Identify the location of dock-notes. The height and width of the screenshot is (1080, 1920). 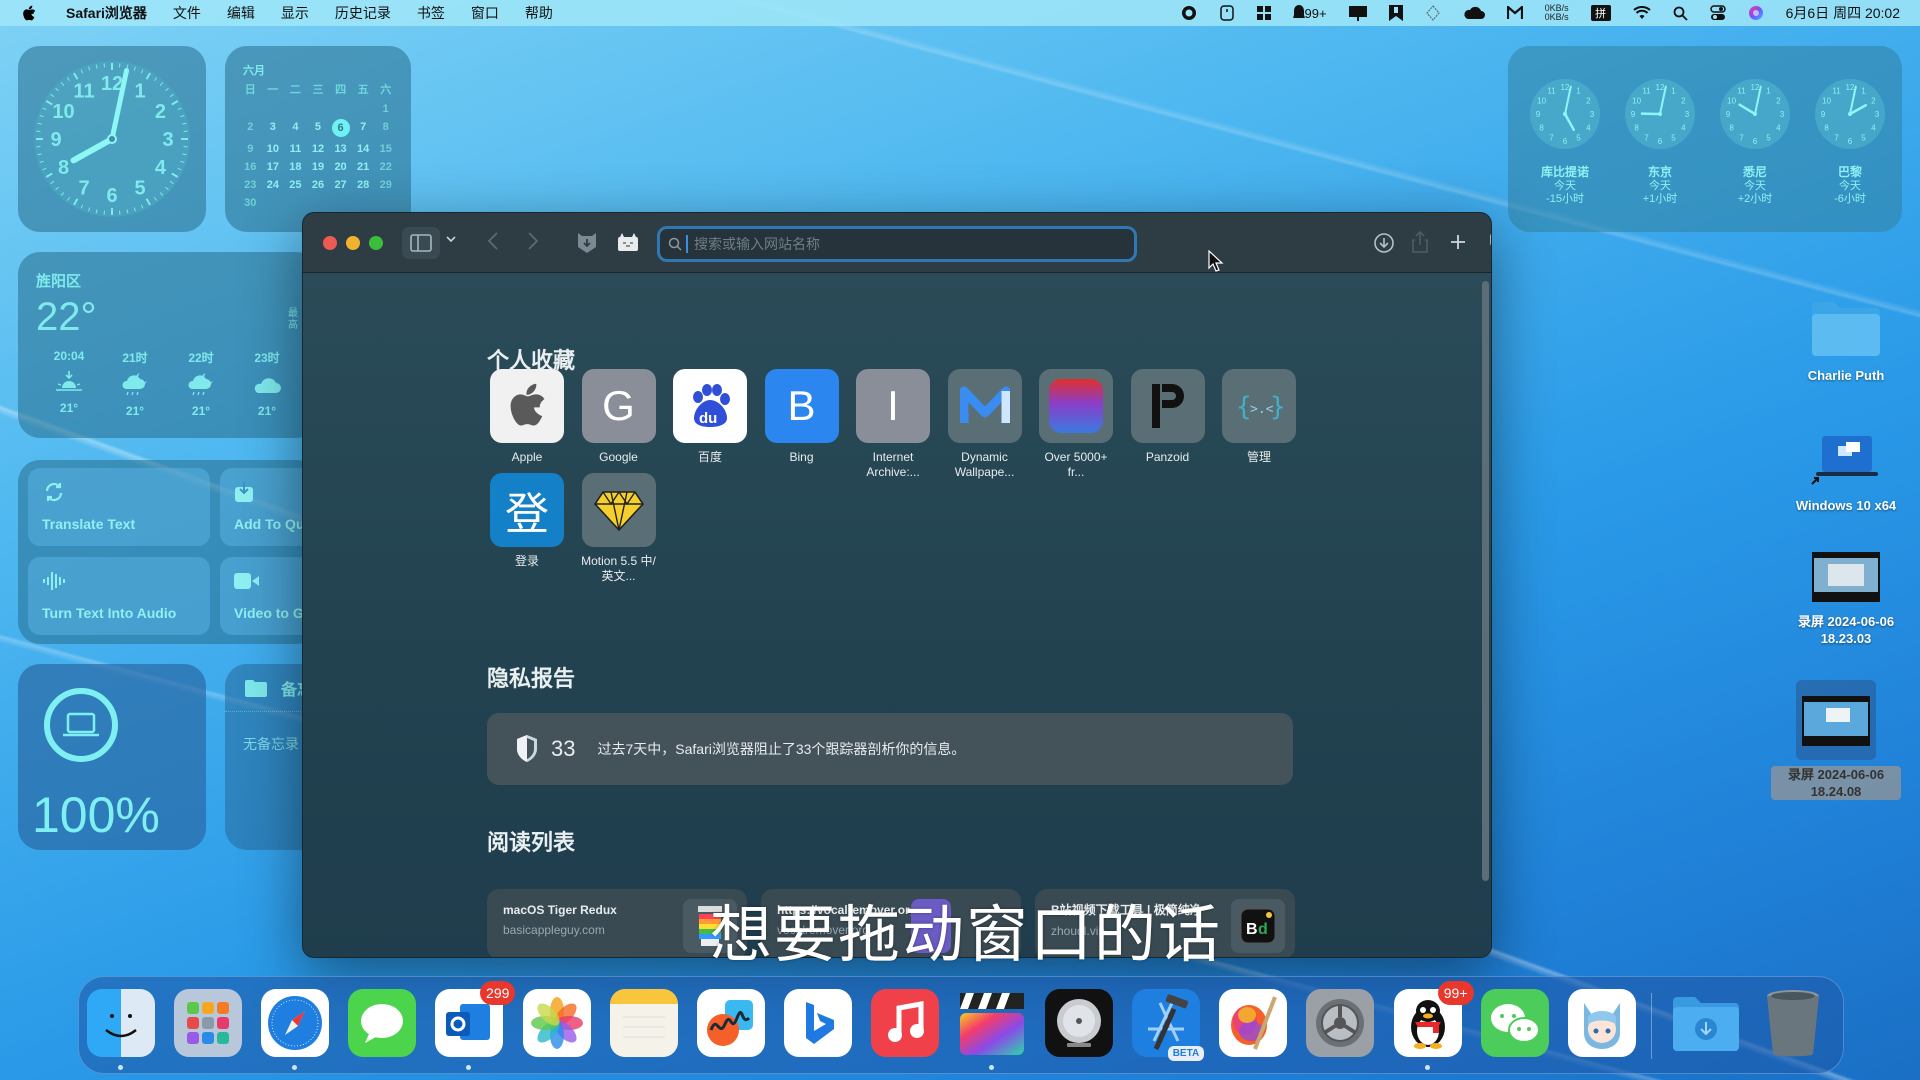
(643, 1023).